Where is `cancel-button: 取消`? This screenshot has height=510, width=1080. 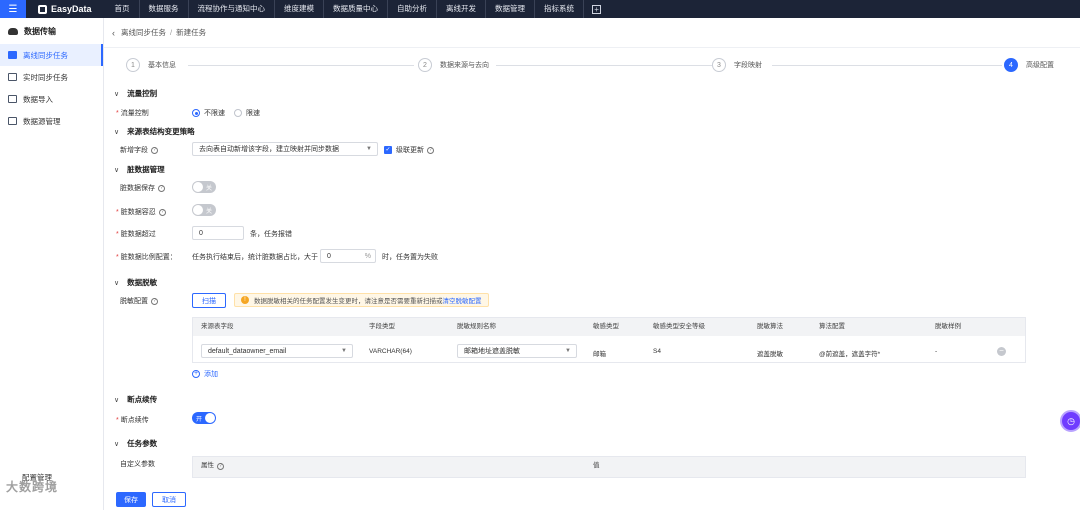
cancel-button: 取消 is located at coordinates (169, 499).